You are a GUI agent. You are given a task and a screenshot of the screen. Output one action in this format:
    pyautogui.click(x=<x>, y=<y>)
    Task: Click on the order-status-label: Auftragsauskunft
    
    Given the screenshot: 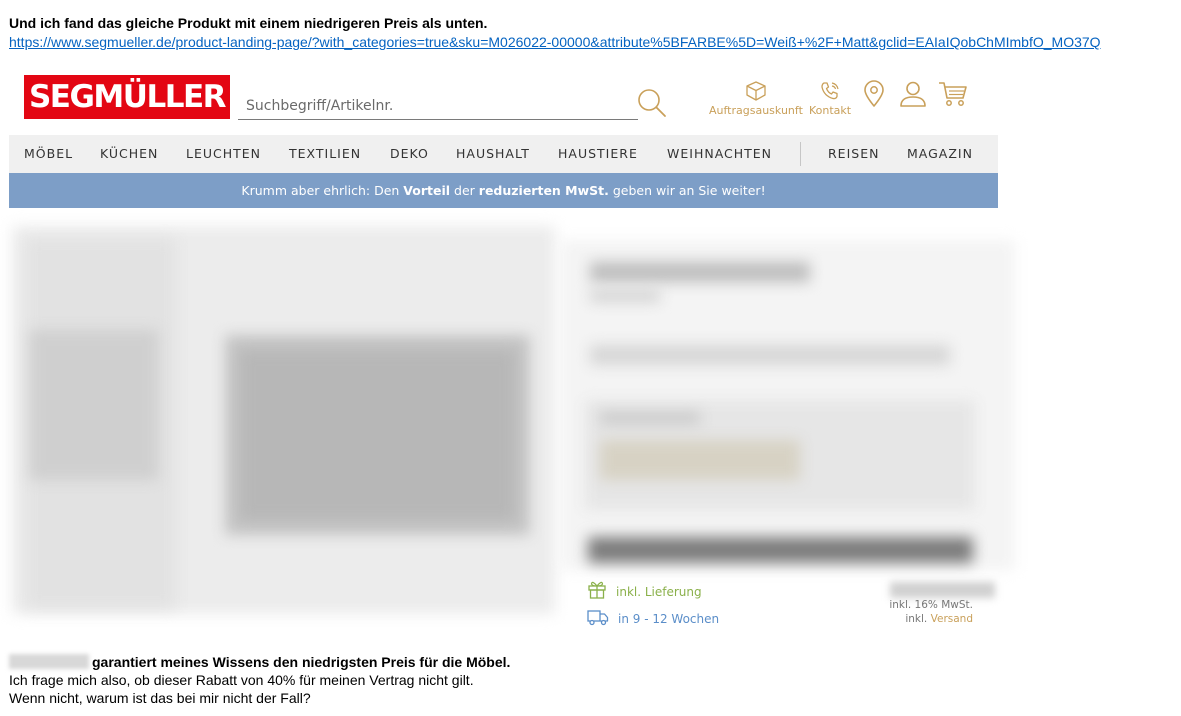 What is the action you would take?
    pyautogui.click(x=756, y=110)
    